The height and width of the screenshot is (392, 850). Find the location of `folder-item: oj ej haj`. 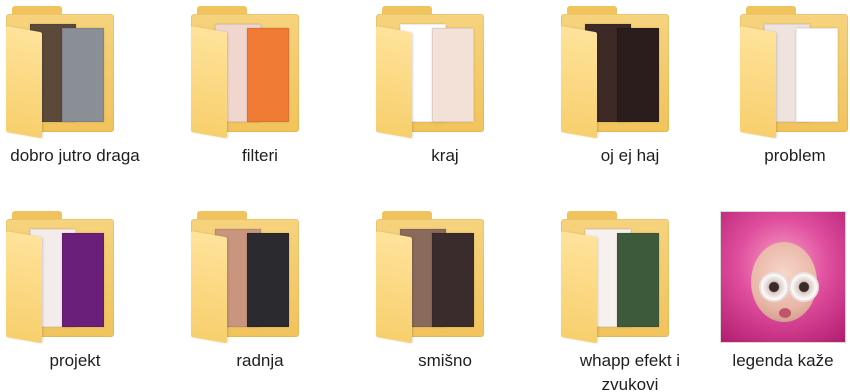

folder-item: oj ej haj is located at coordinates (630, 84).